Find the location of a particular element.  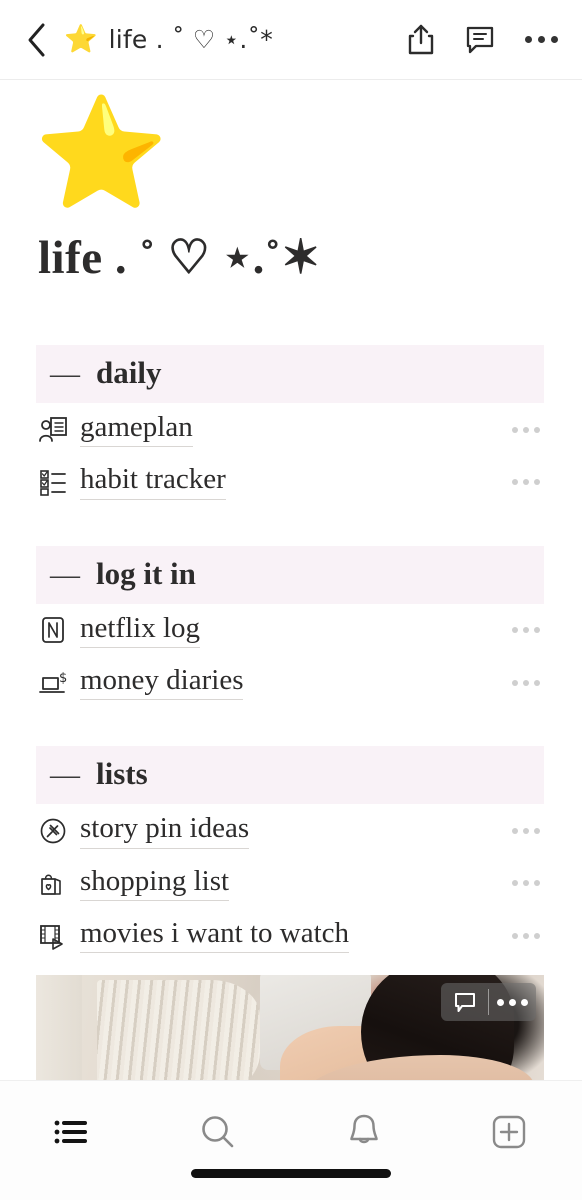

tab-lists is located at coordinates (73, 1132).